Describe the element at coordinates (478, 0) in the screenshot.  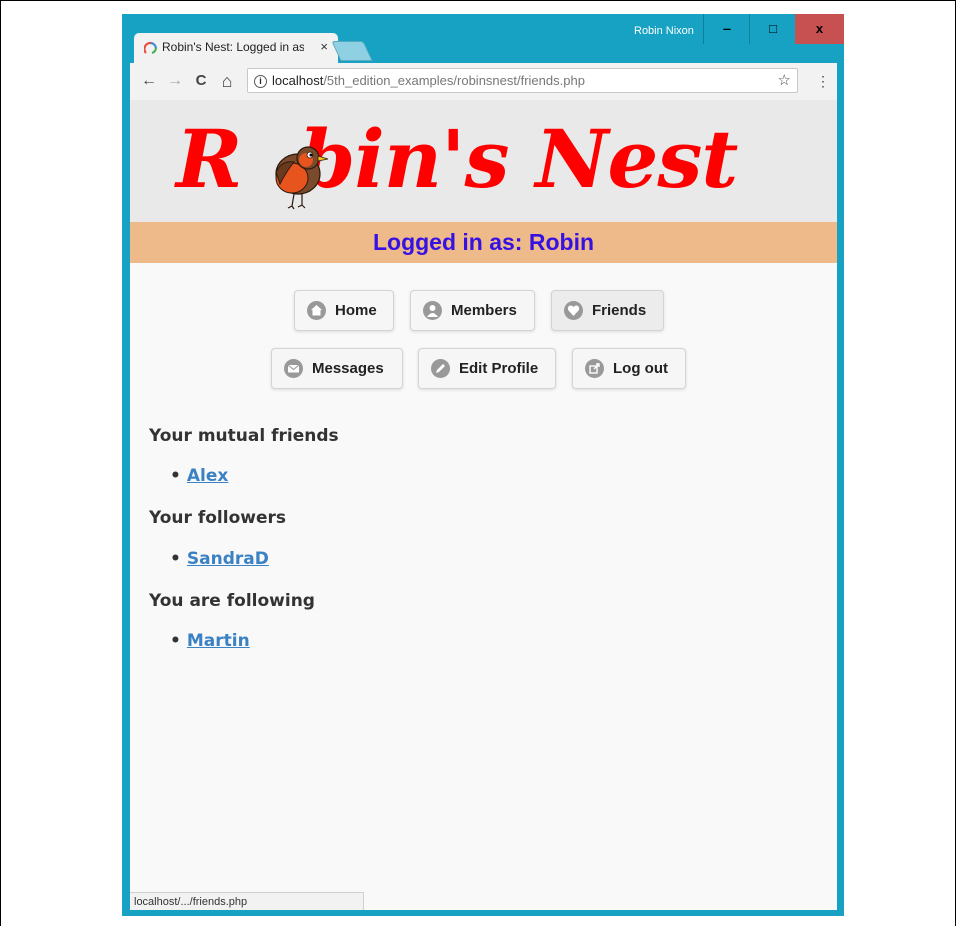
I see `frame-top-line` at that location.